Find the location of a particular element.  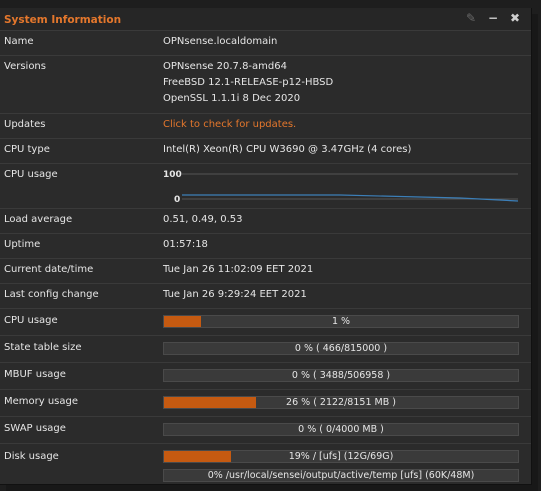

row-name: Name OPNsense.localdomain is located at coordinates (265, 43).